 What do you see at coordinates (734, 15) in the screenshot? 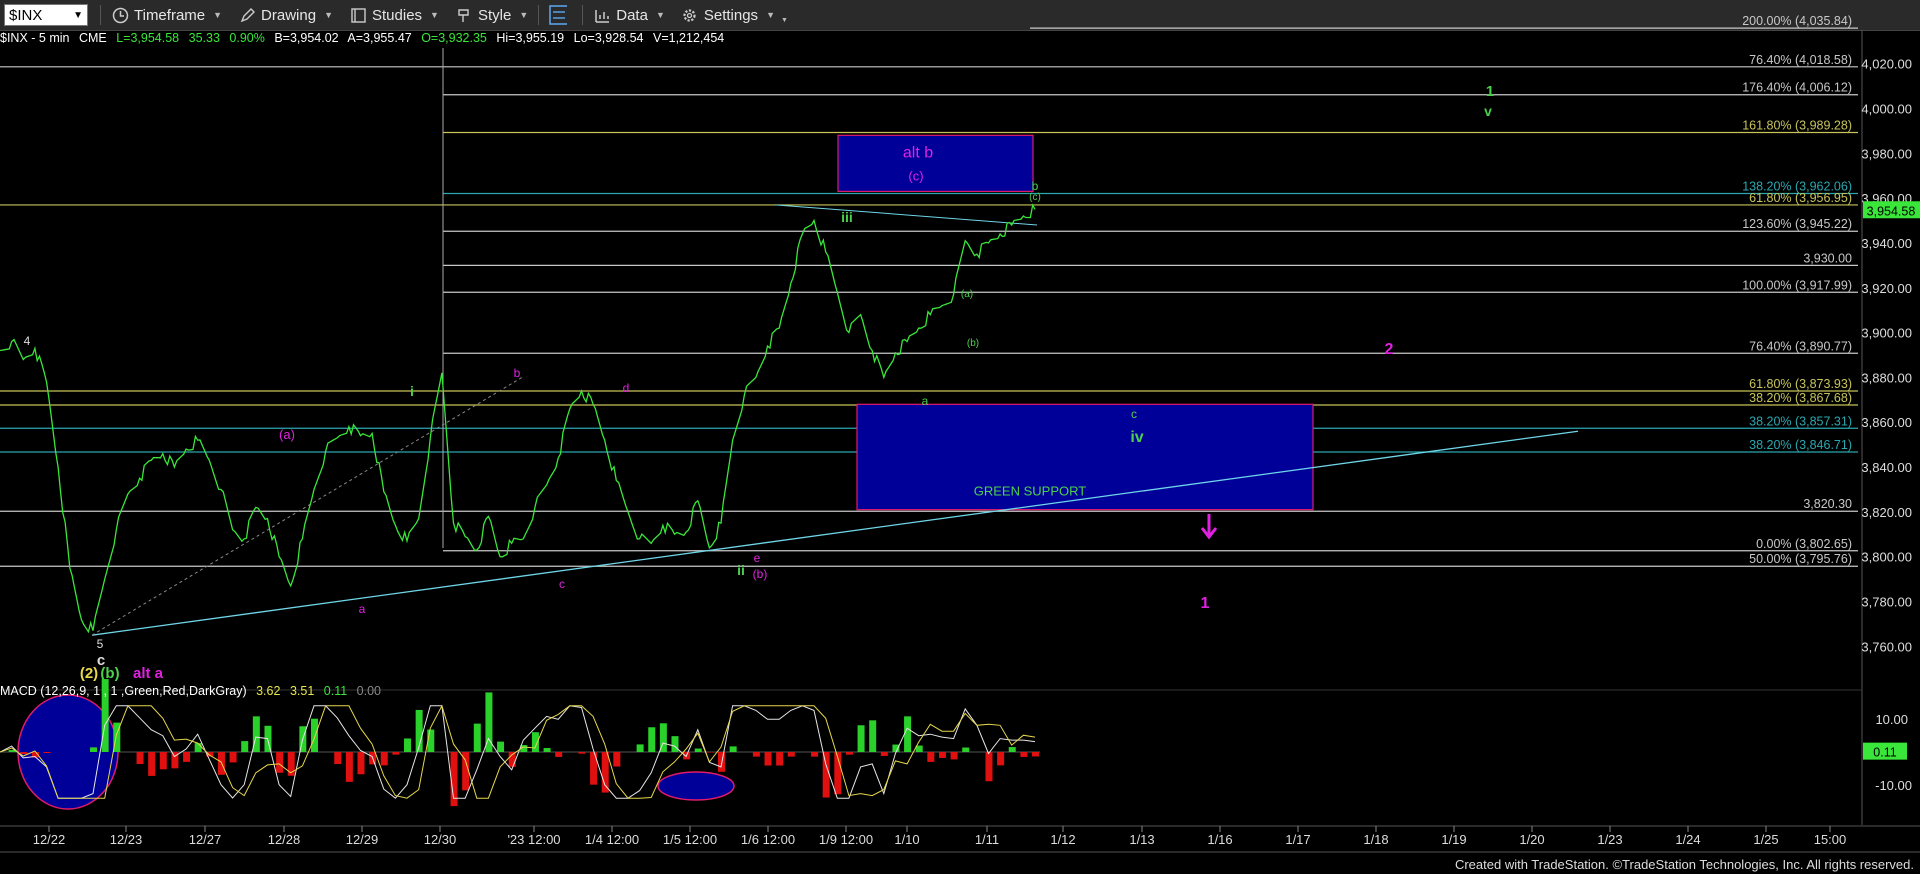
I see `settings-button: Settings ▼ ▼` at bounding box center [734, 15].